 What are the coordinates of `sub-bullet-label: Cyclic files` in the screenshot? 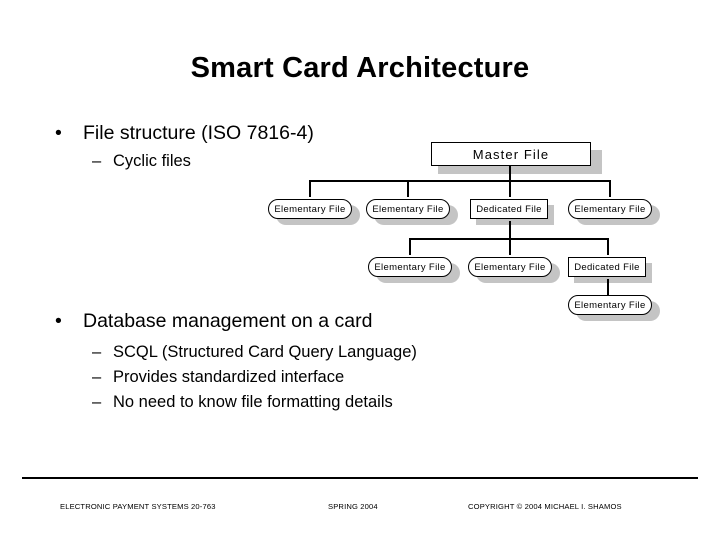 It's located at (152, 161).